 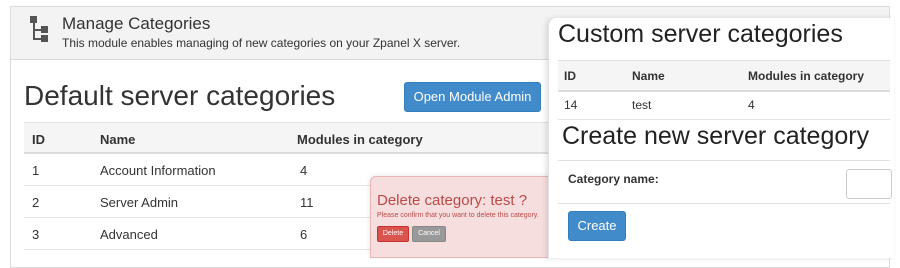 What do you see at coordinates (472, 97) in the screenshot?
I see `open-module-admin-button: Open Module Admin` at bounding box center [472, 97].